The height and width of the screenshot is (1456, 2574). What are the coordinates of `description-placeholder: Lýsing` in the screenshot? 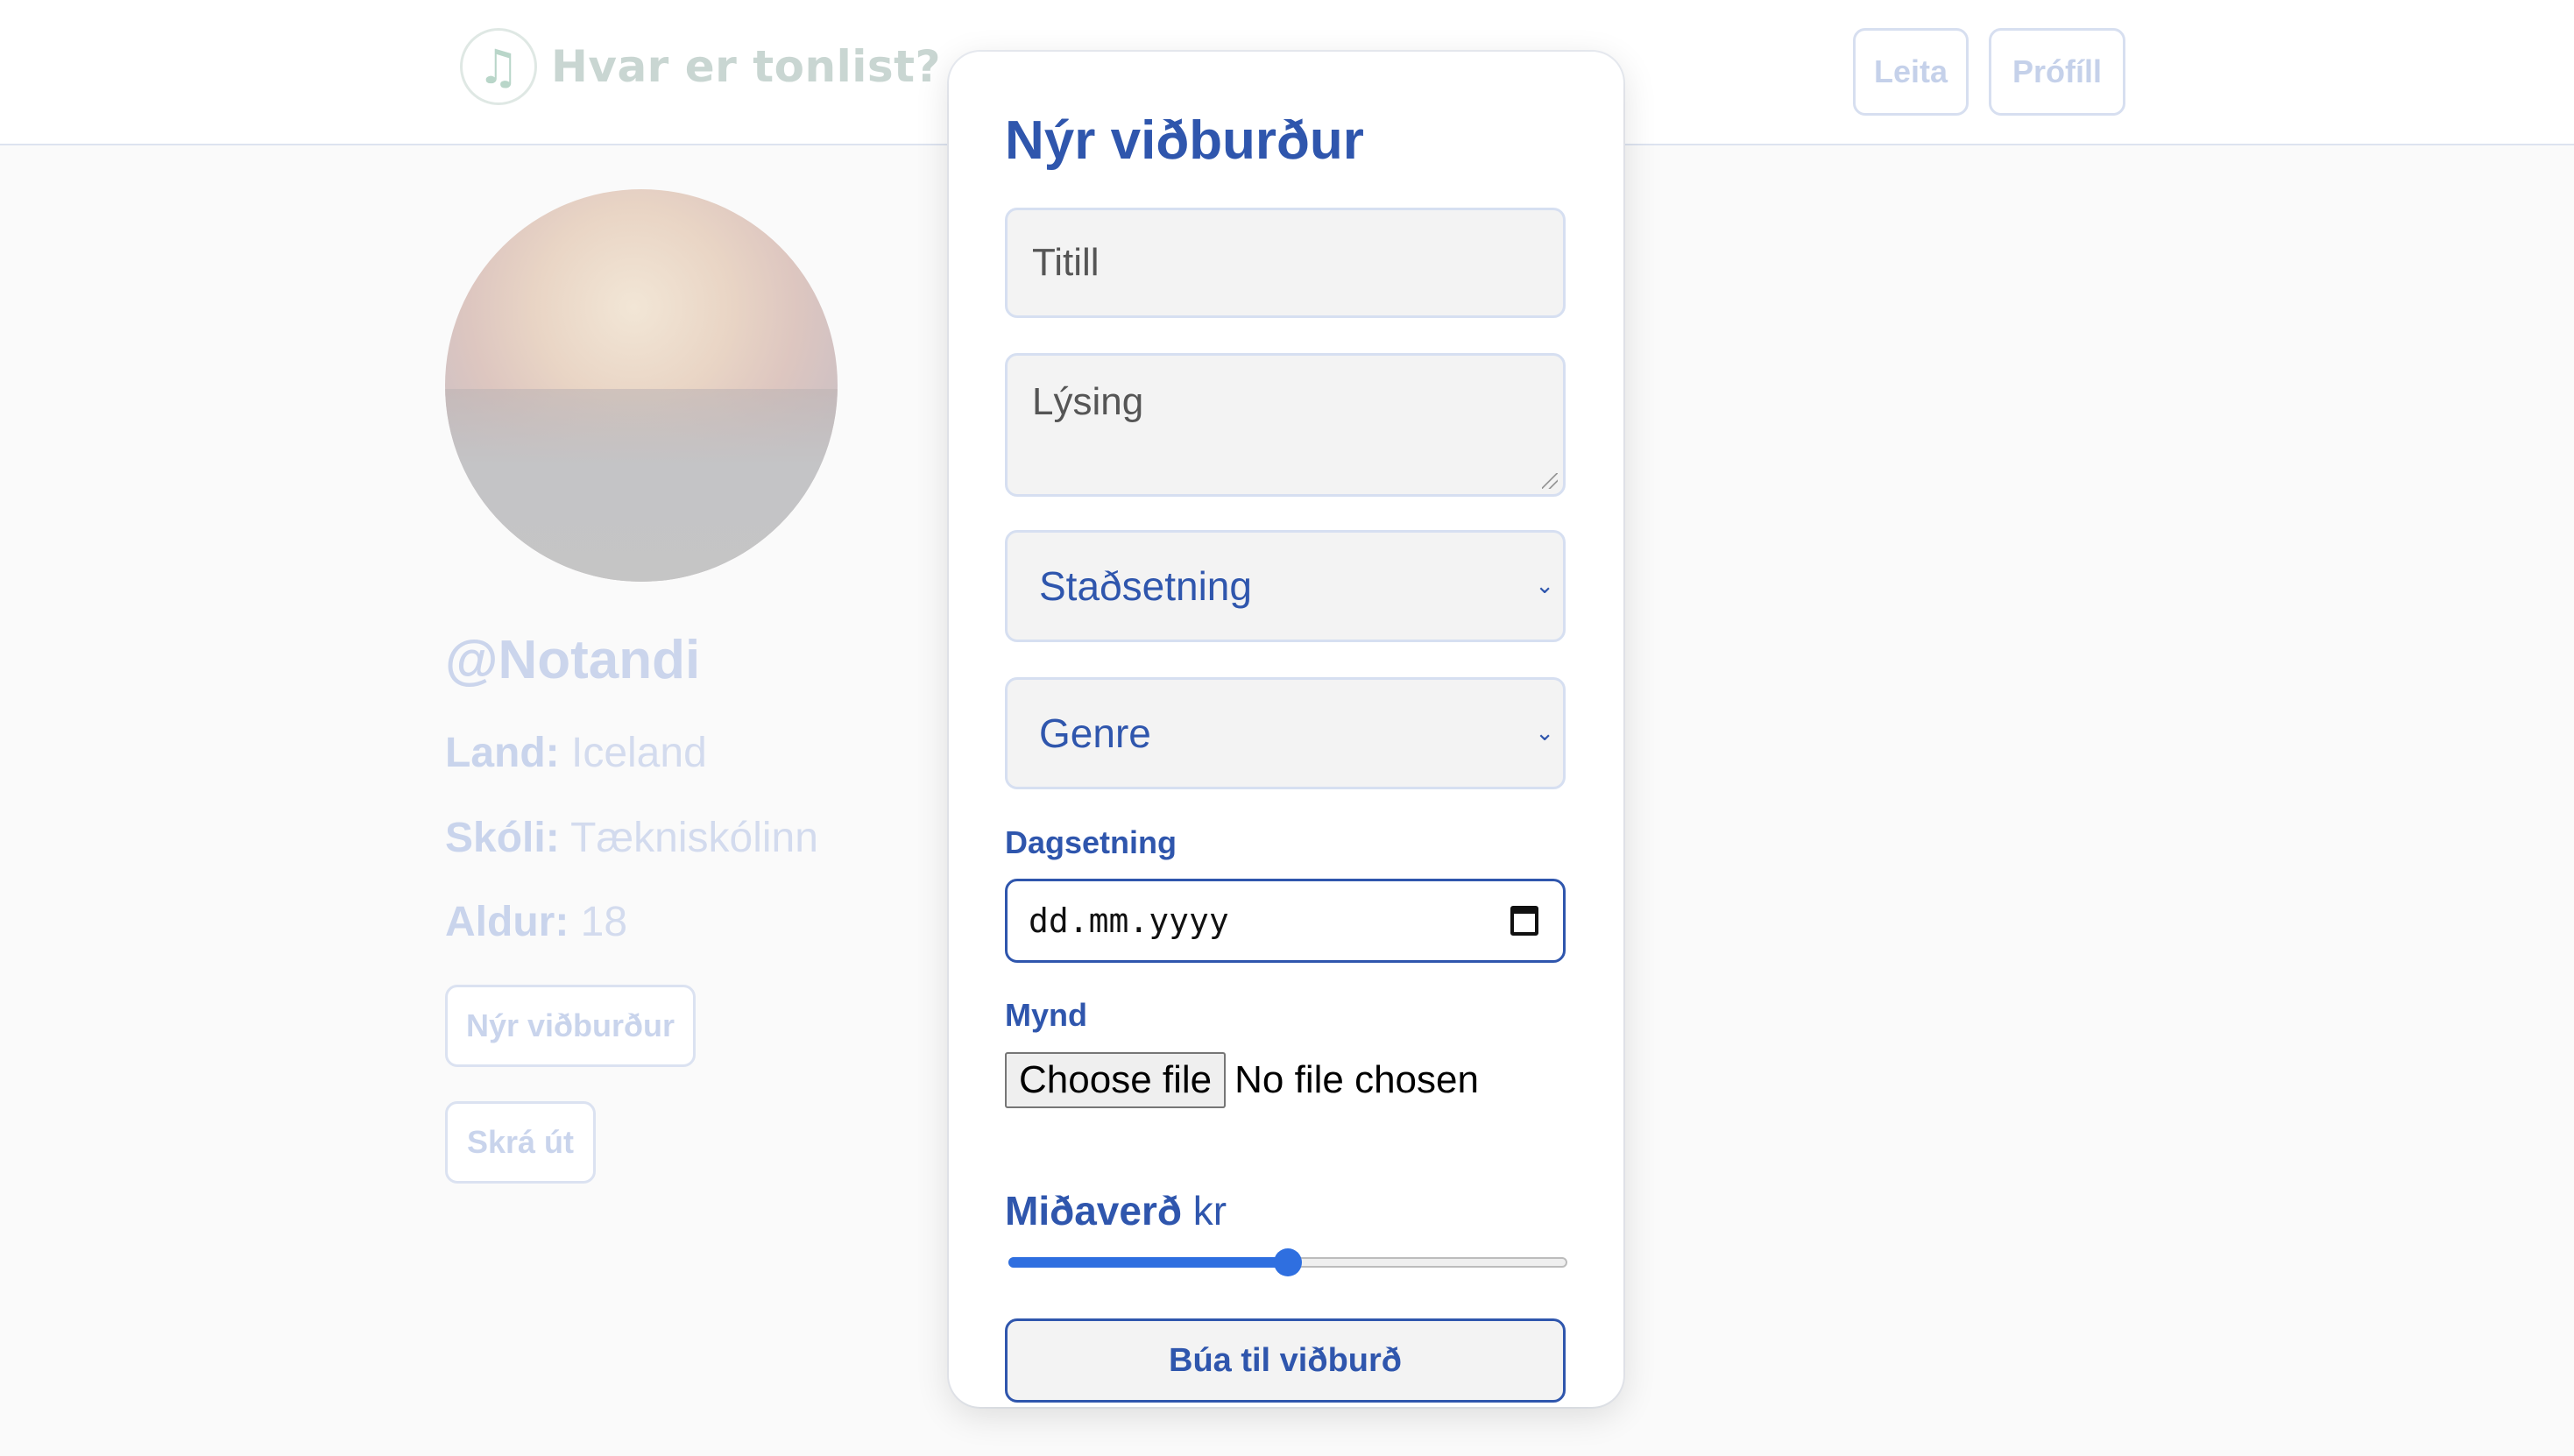 It's located at (1088, 401).